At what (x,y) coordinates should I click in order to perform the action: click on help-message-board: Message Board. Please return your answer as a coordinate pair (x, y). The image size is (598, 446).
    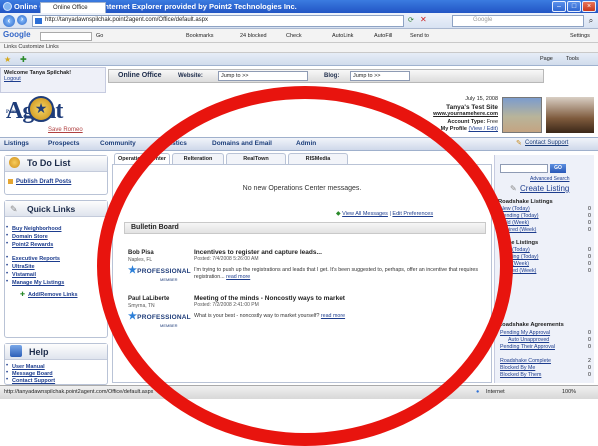
    Looking at the image, I should click on (32, 374).